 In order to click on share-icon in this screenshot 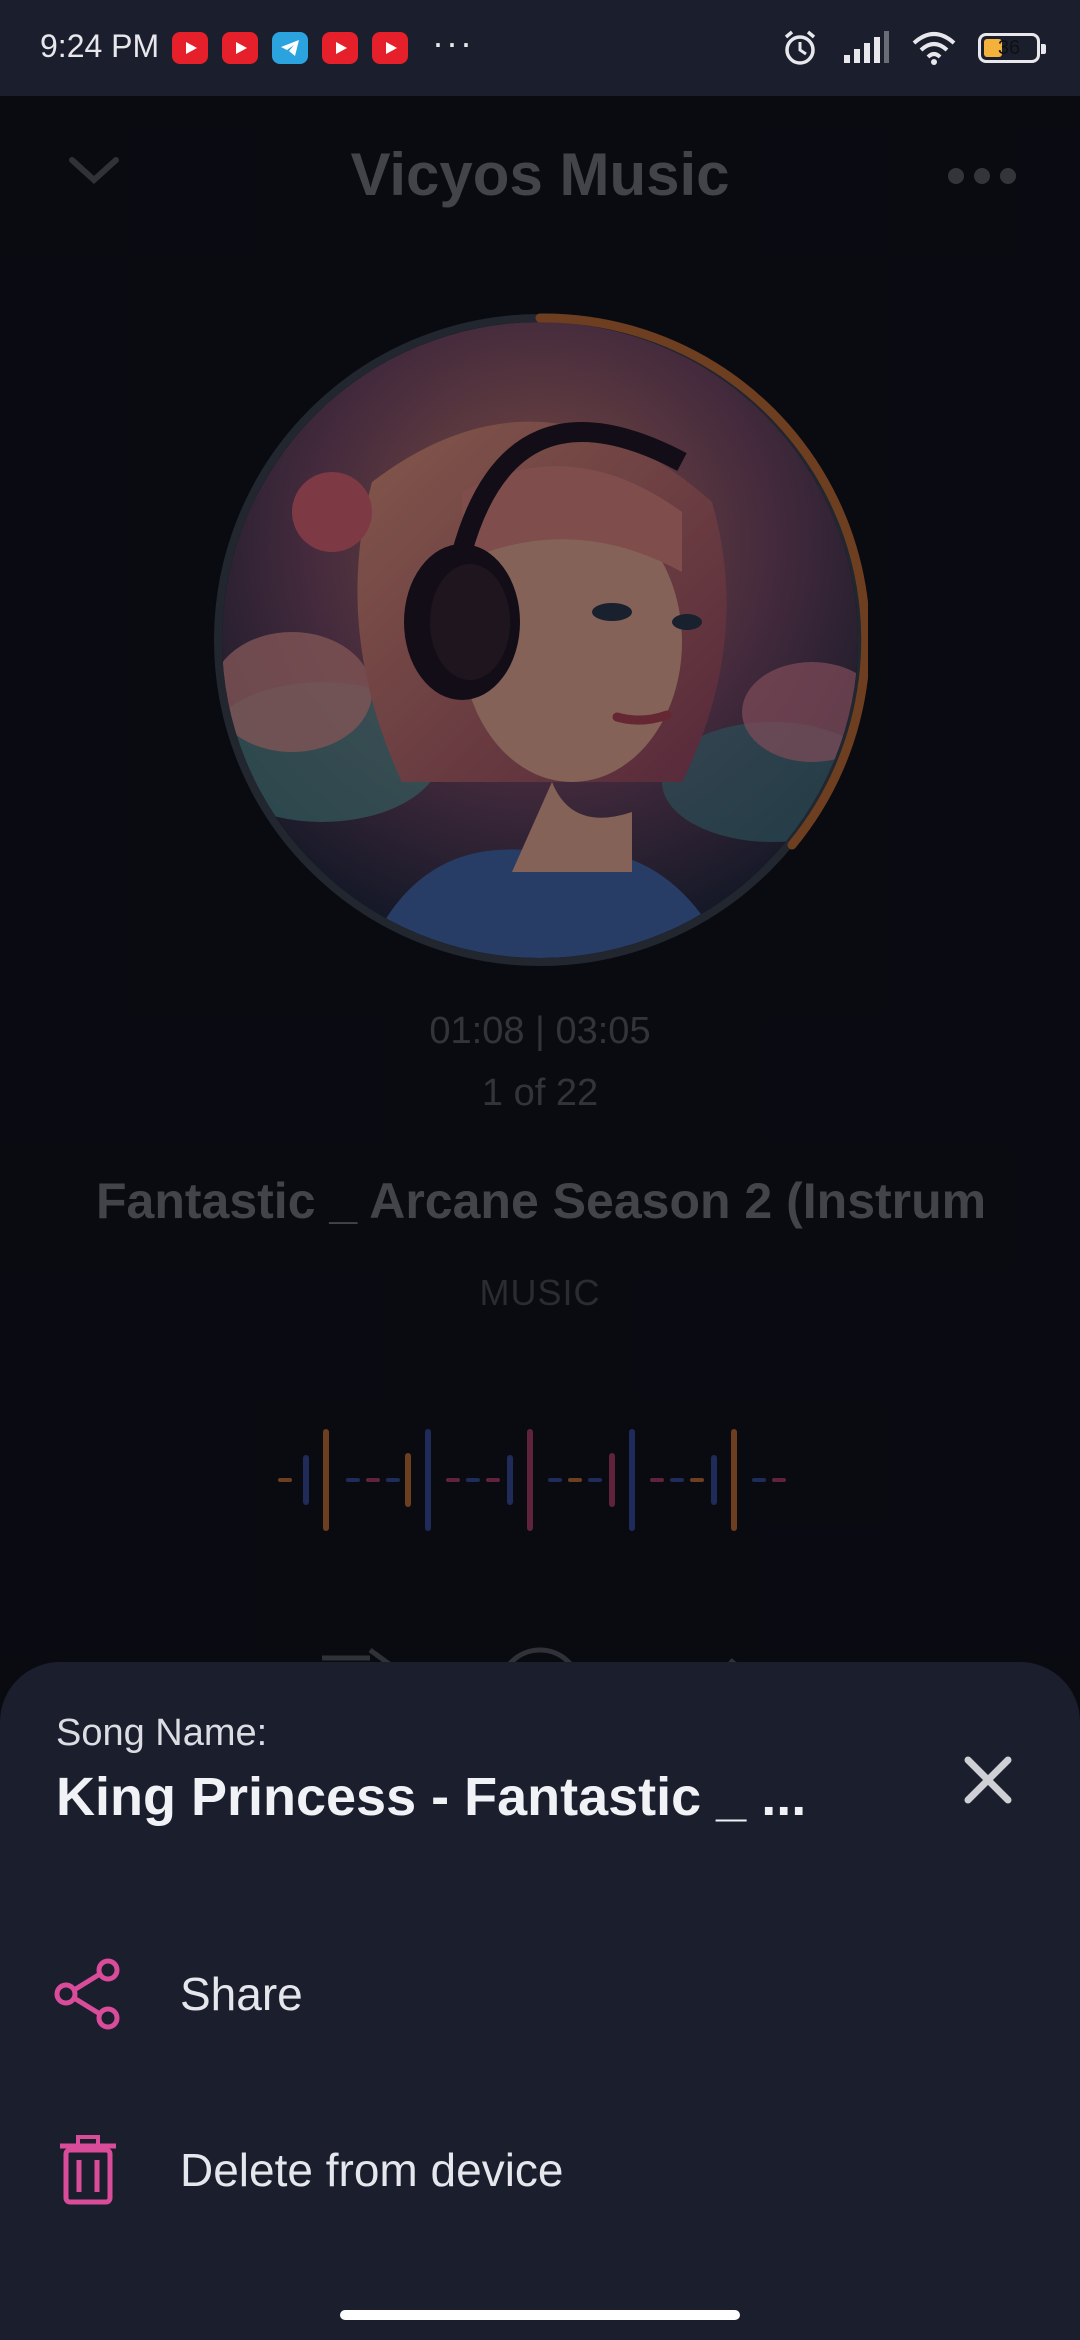, I will do `click(88, 1994)`.